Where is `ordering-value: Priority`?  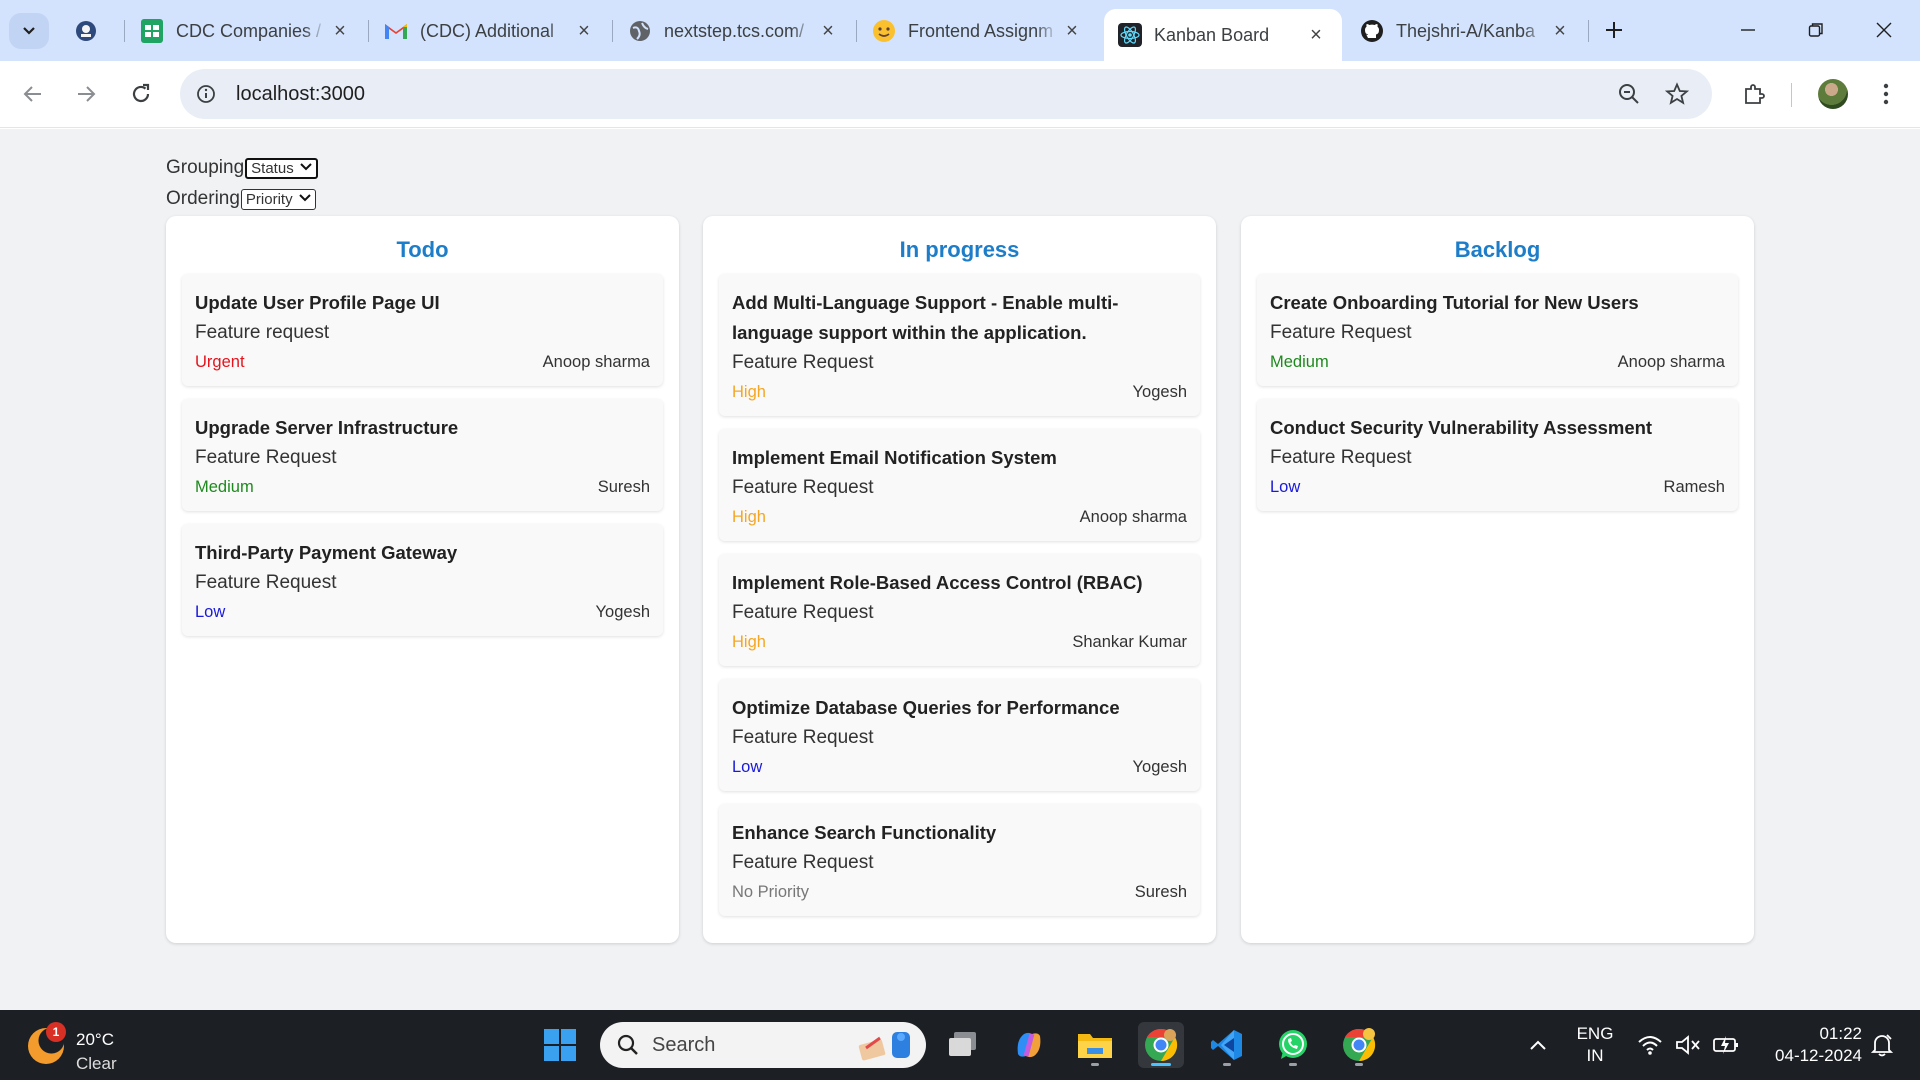
ordering-value: Priority is located at coordinates (269, 199).